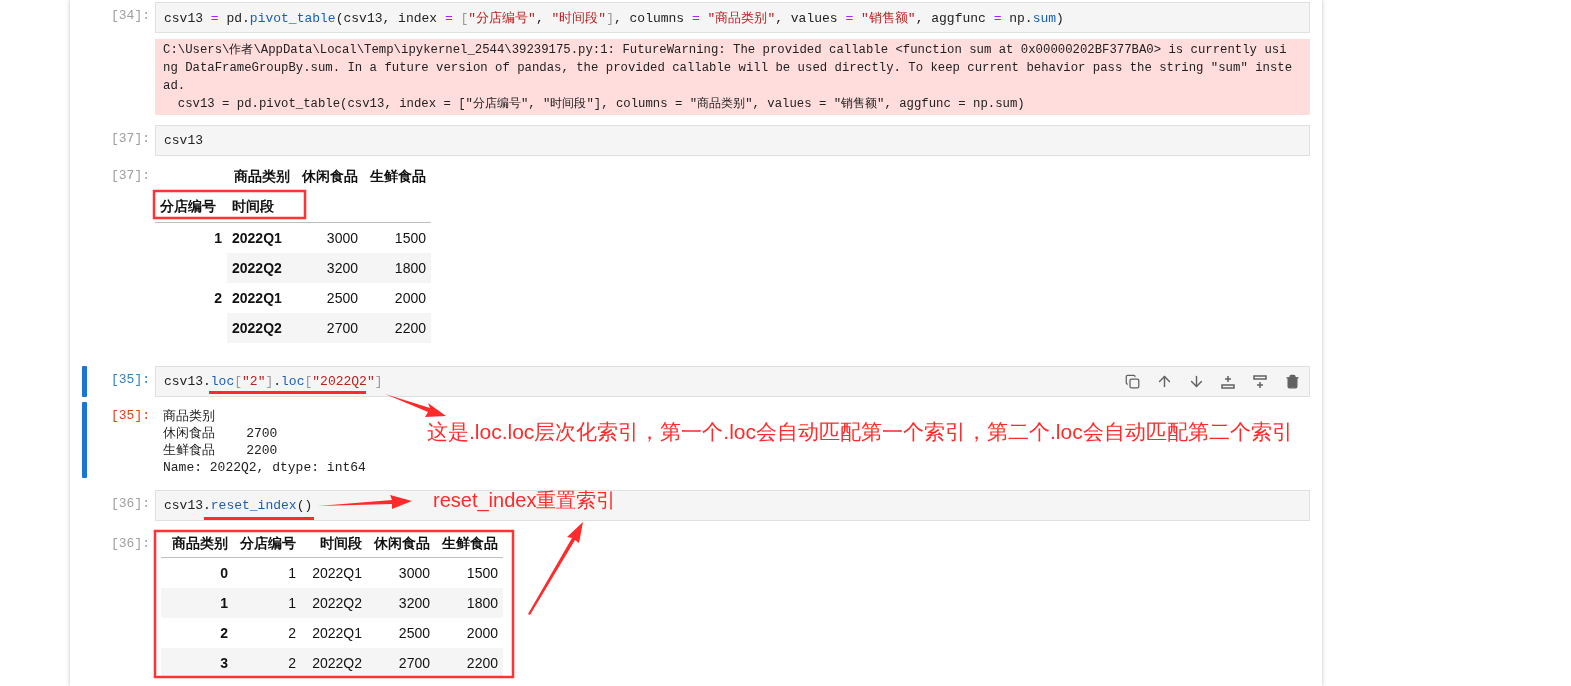 The height and width of the screenshot is (686, 1571). What do you see at coordinates (175, 86) in the screenshot?
I see `warning-line: ad.` at bounding box center [175, 86].